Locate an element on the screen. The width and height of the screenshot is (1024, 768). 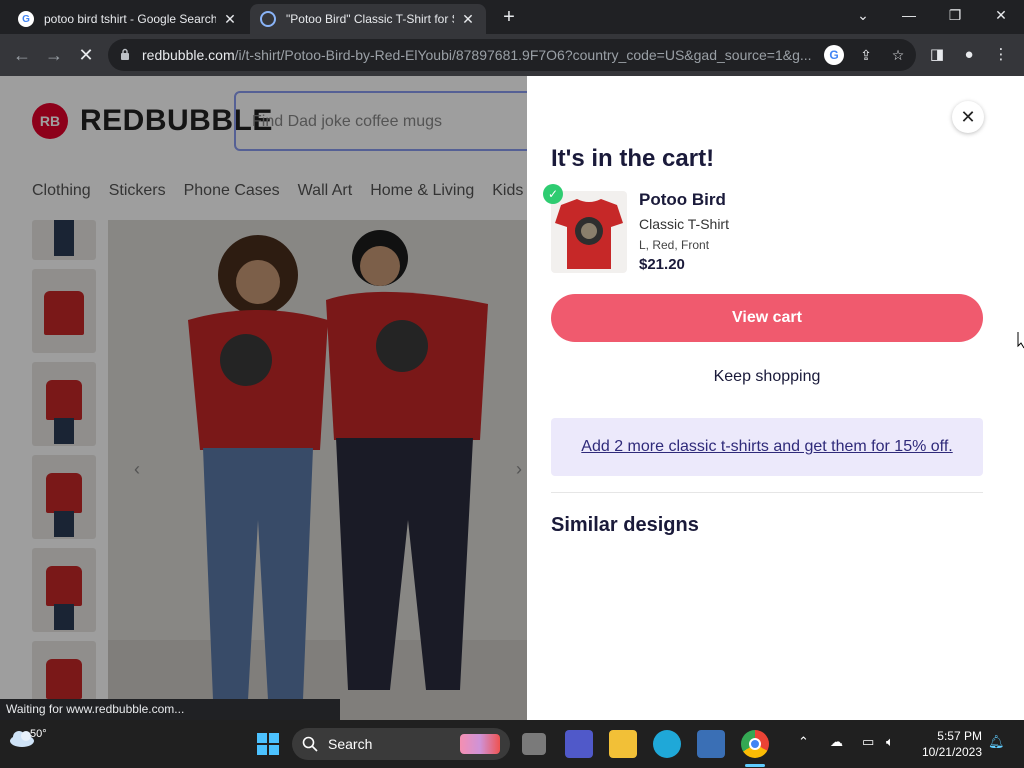
more-menu-icon: ⋮ is located at coordinates (1001, 55).